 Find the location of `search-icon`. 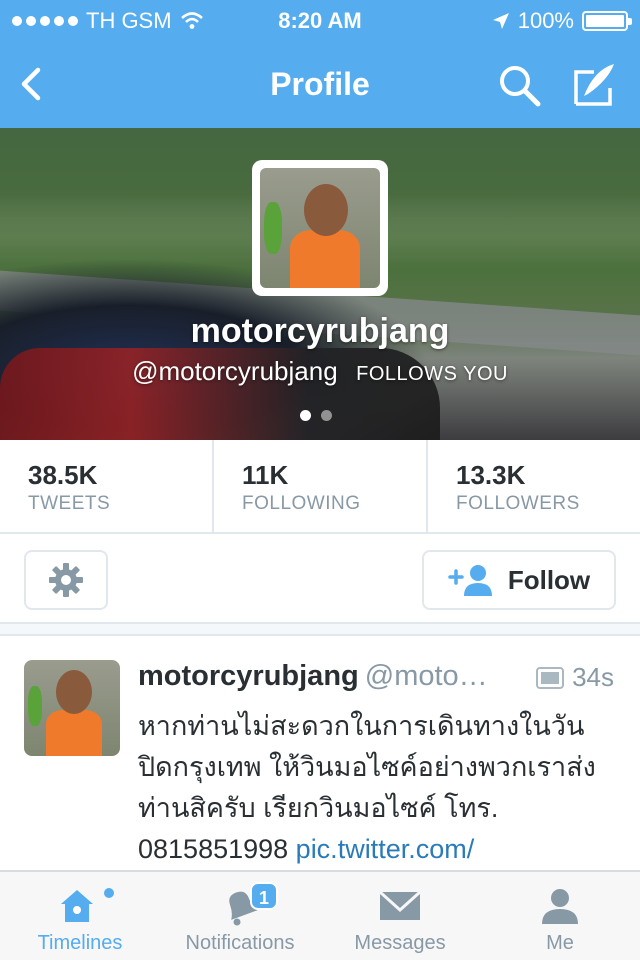

search-icon is located at coordinates (519, 85).